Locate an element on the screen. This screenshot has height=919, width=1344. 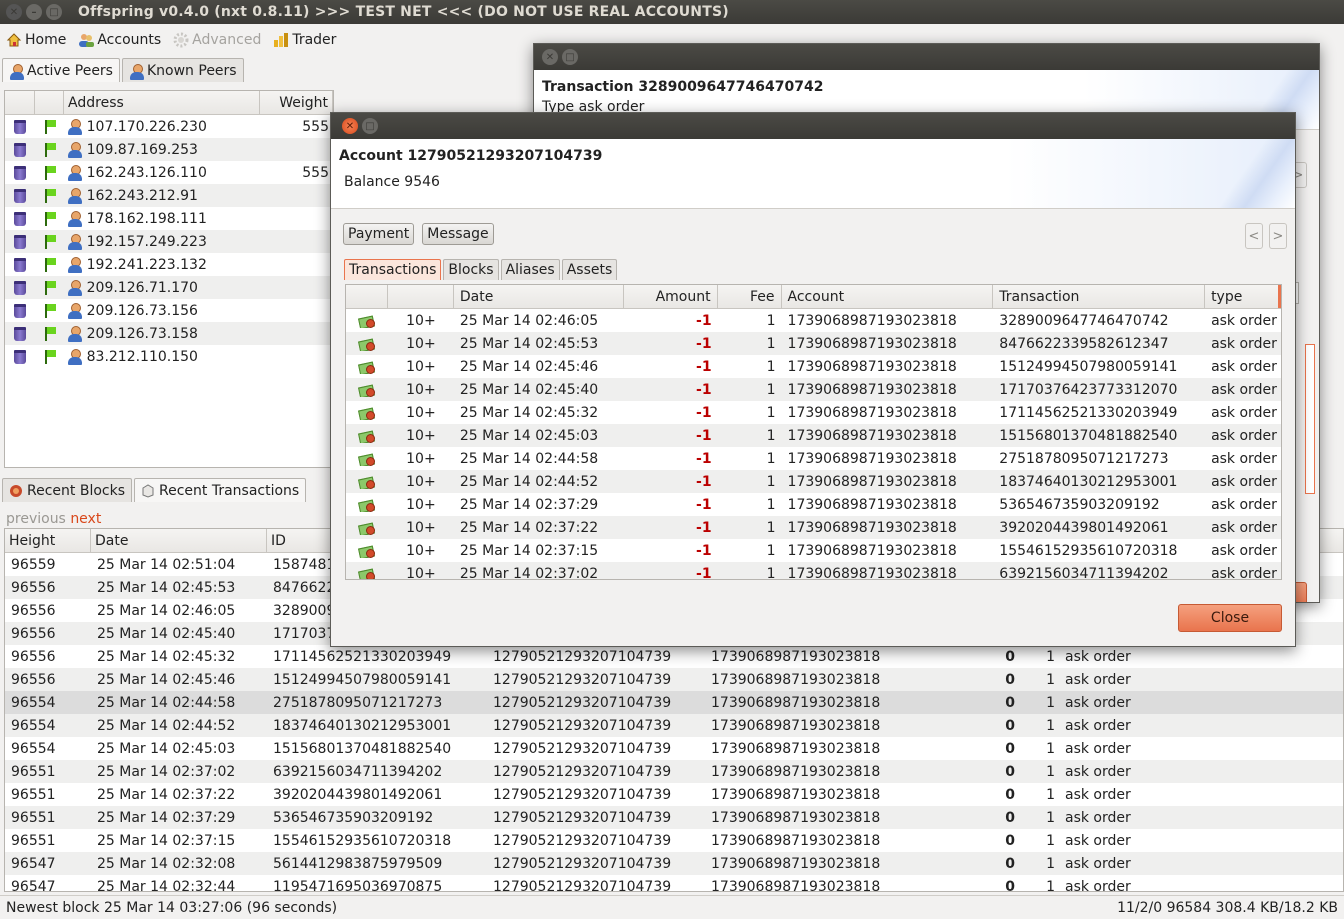
tab-known-peers: Known Peers is located at coordinates (182, 70).